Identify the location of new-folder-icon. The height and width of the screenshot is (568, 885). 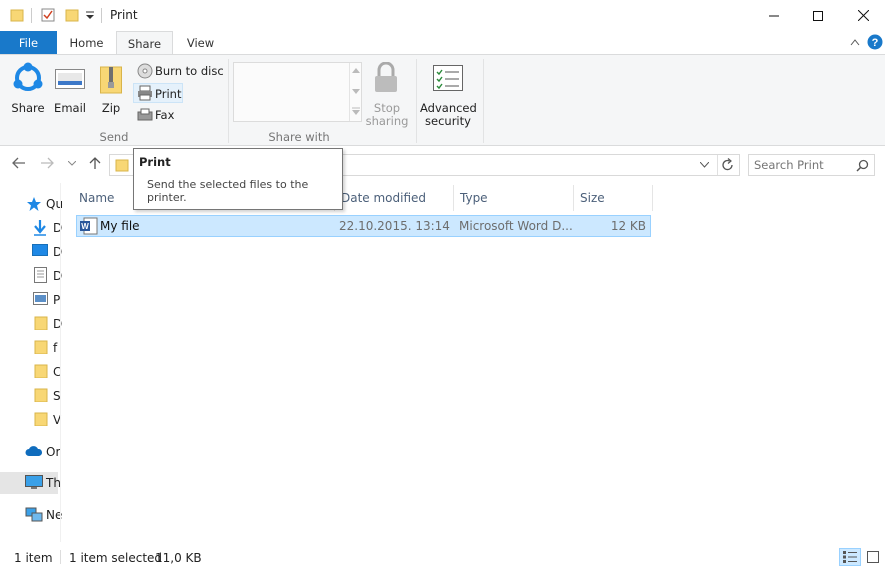
(72, 15).